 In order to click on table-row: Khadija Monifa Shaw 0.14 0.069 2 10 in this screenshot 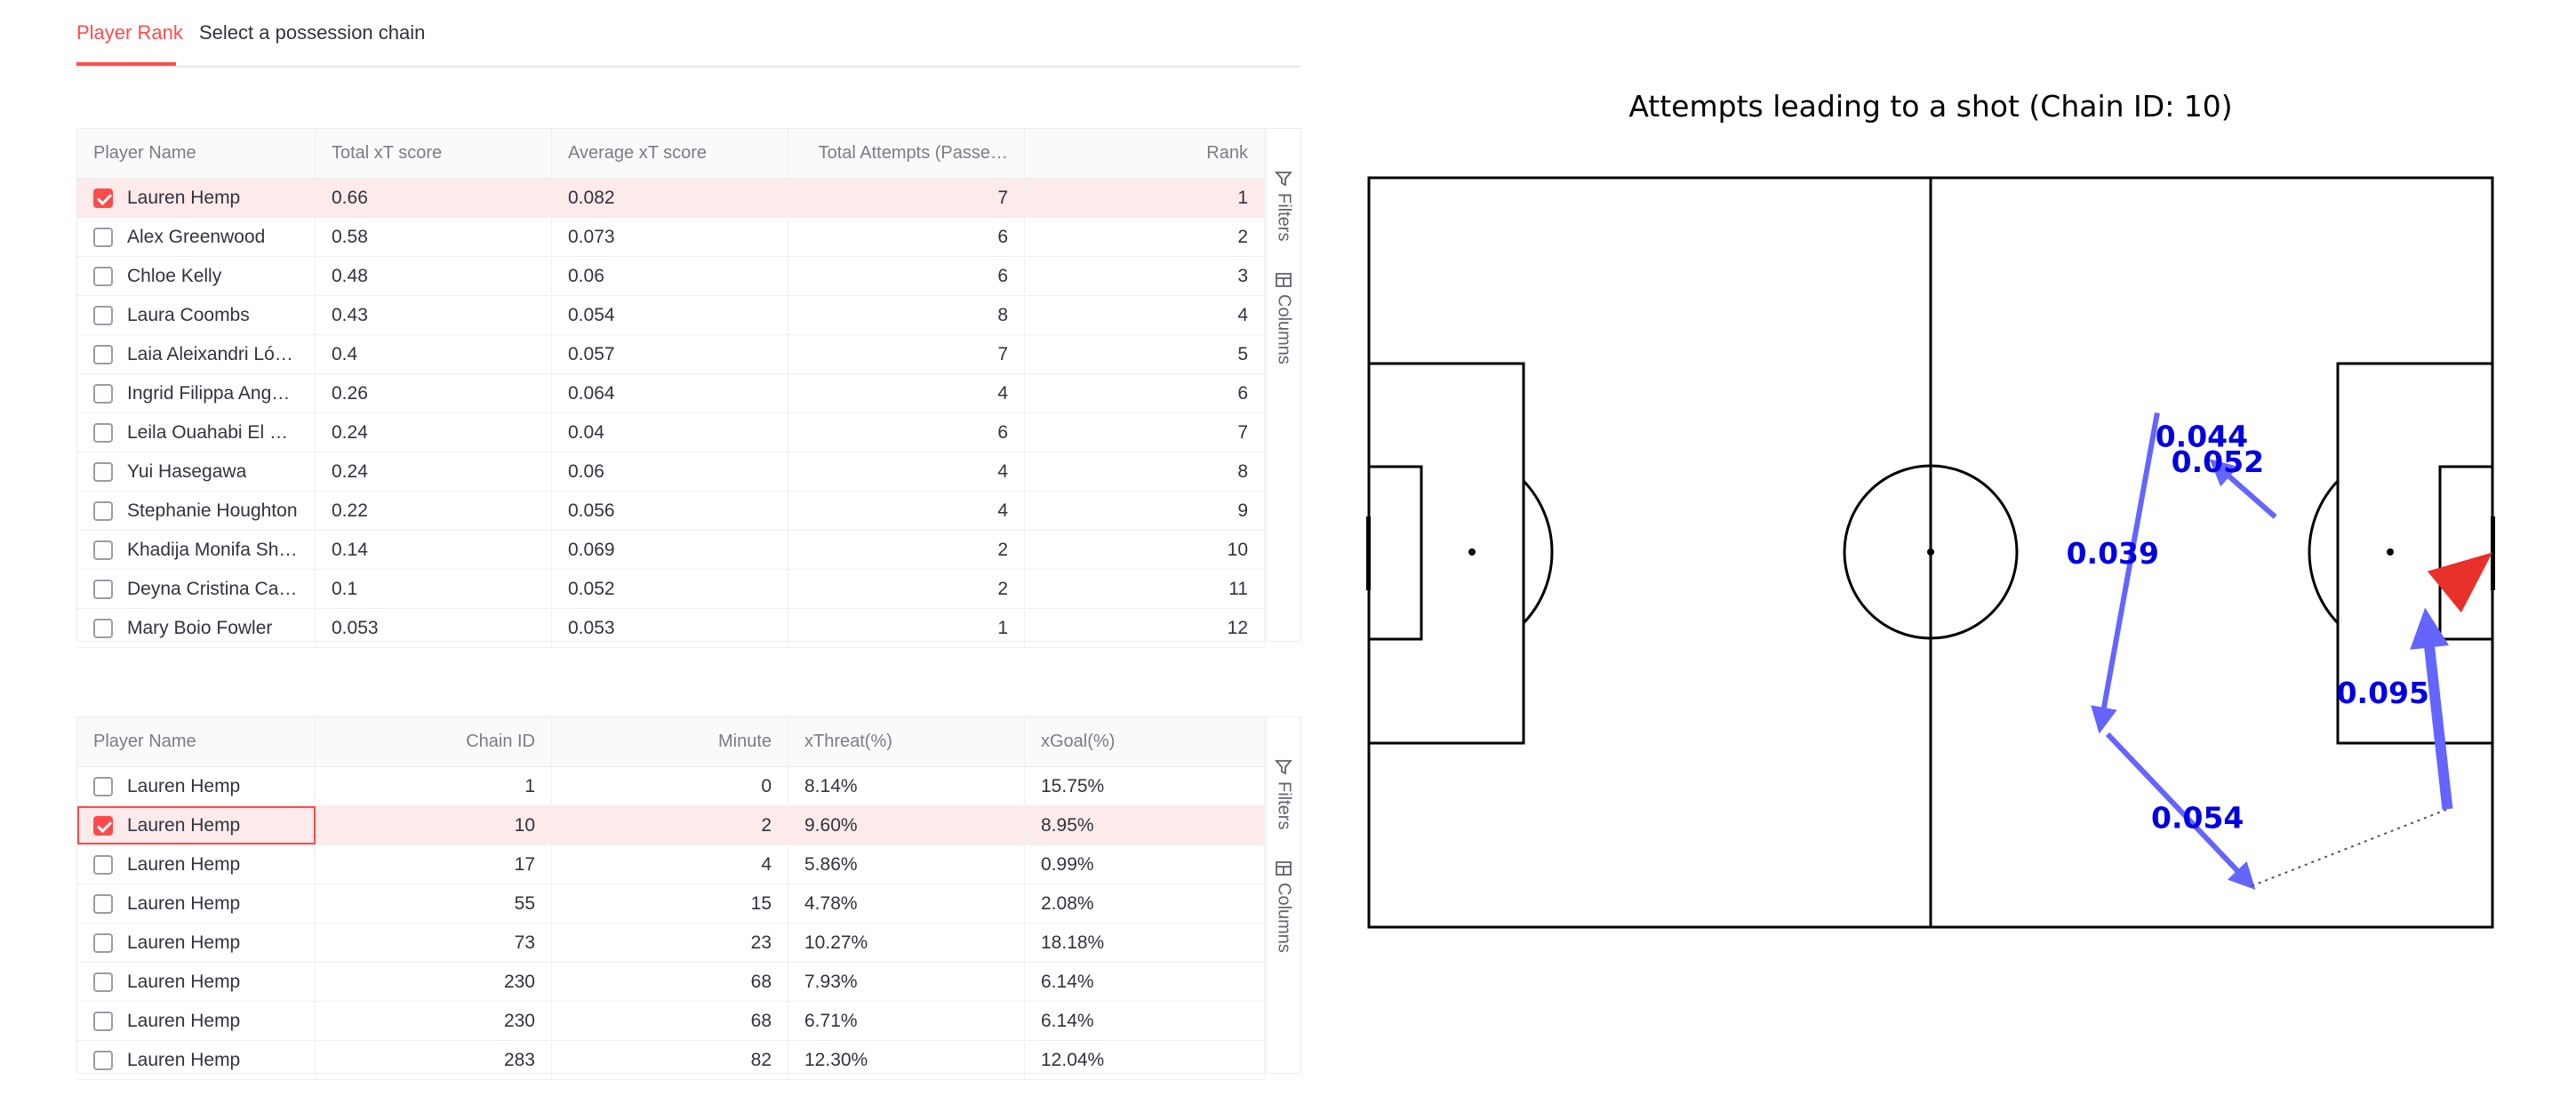, I will do `click(671, 550)`.